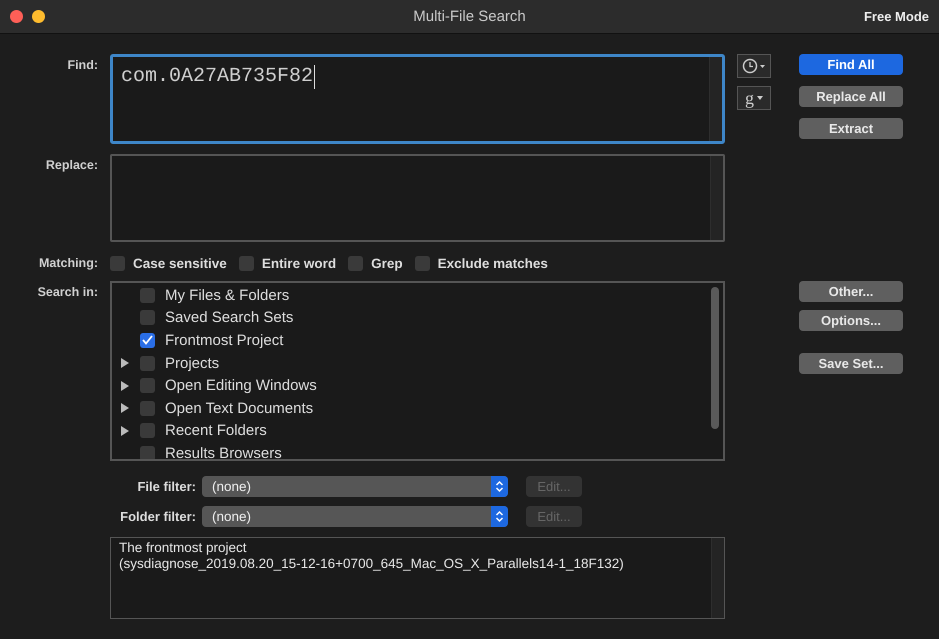 The height and width of the screenshot is (639, 939). Describe the element at coordinates (851, 64) in the screenshot. I see `find-all-button: Find All` at that location.